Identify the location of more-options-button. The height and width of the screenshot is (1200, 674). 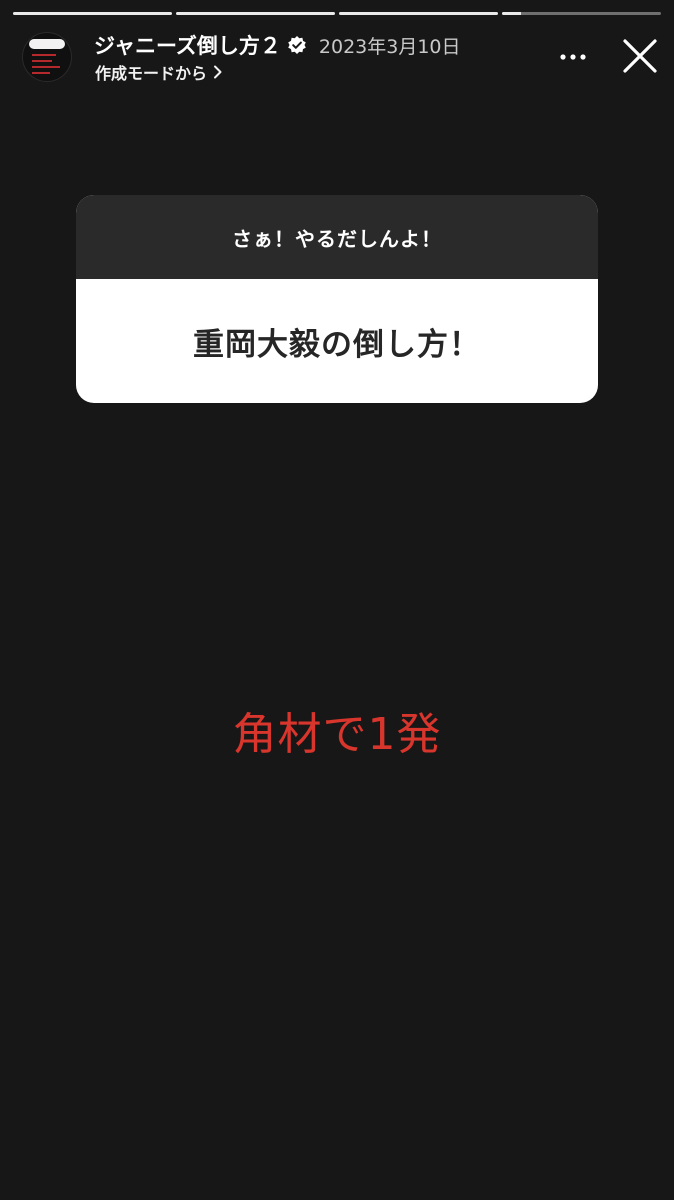
(573, 57).